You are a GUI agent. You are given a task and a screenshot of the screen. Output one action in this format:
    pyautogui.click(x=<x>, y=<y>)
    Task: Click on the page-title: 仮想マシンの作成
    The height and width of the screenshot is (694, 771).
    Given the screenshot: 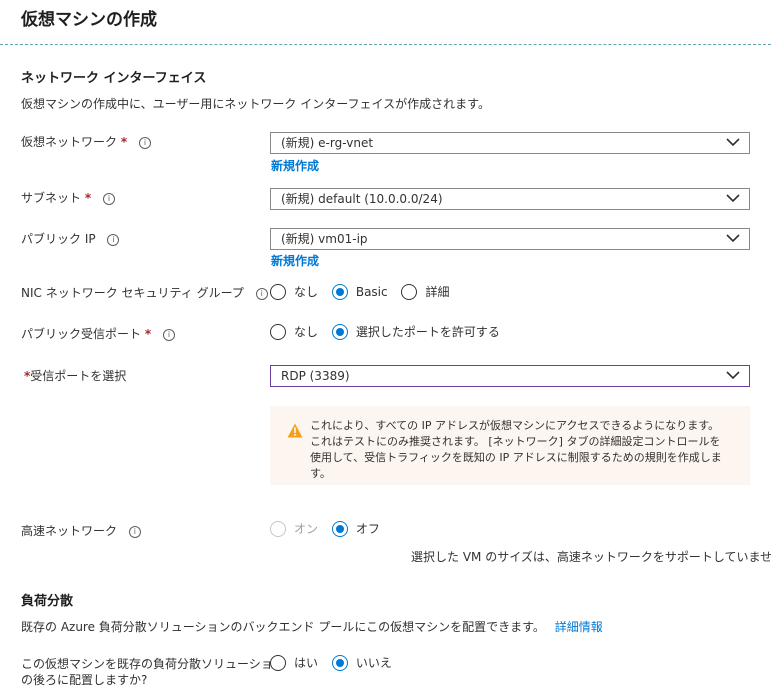 What is the action you would take?
    pyautogui.click(x=89, y=20)
    